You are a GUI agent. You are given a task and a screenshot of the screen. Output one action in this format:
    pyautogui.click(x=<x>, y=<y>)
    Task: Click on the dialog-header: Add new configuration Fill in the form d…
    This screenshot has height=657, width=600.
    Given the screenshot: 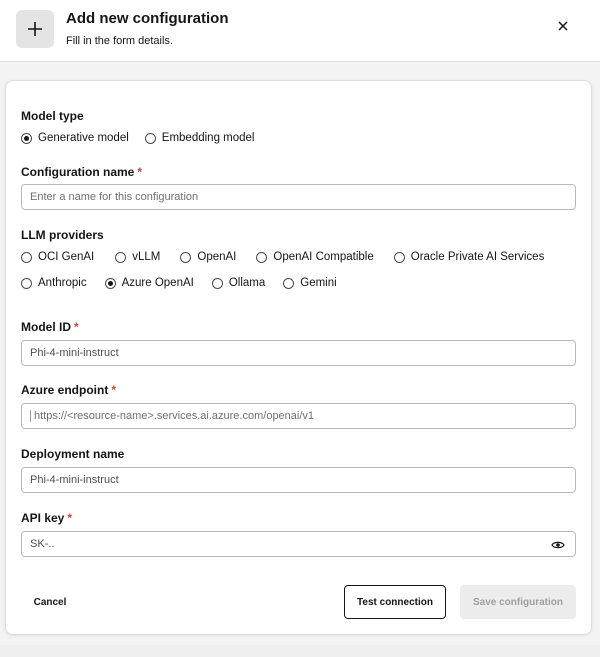 What is the action you would take?
    pyautogui.click(x=300, y=31)
    